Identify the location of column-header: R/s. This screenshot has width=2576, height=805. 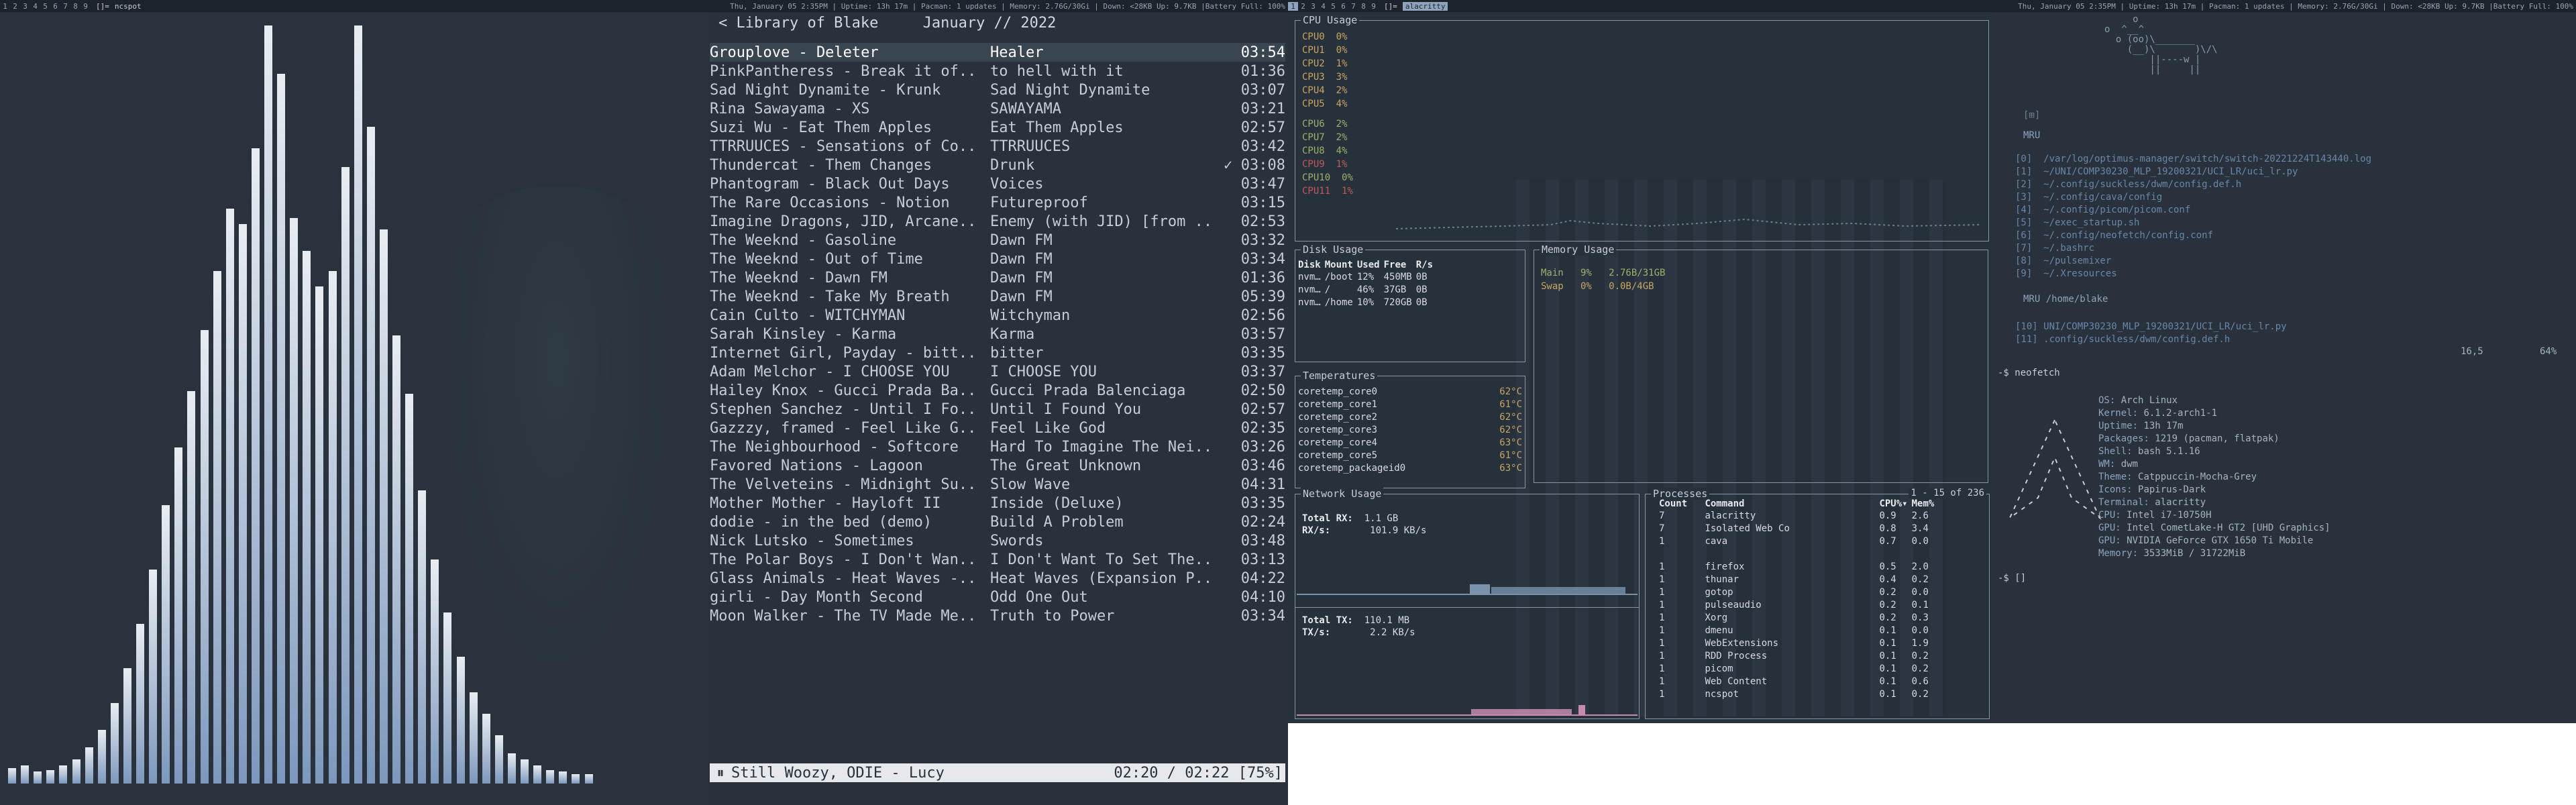
(1424, 265).